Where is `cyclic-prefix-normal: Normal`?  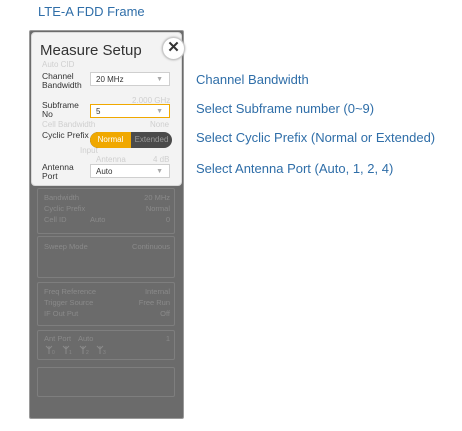 cyclic-prefix-normal: Normal is located at coordinates (110, 140).